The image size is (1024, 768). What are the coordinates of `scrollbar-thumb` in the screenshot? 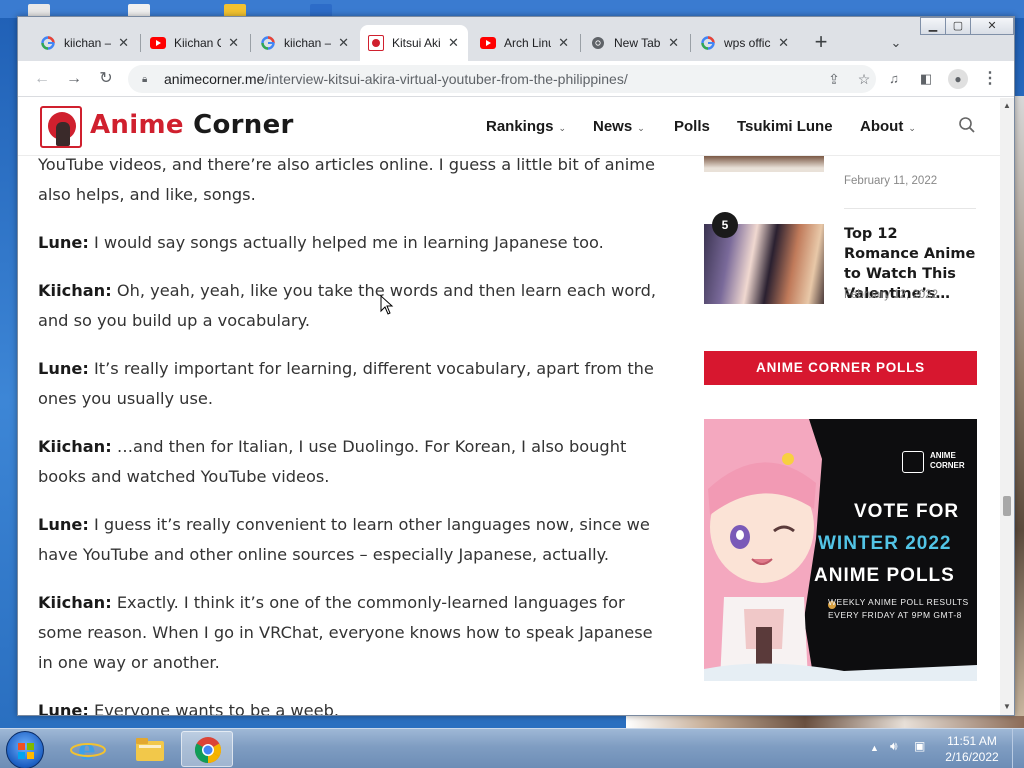 It's located at (1007, 506).